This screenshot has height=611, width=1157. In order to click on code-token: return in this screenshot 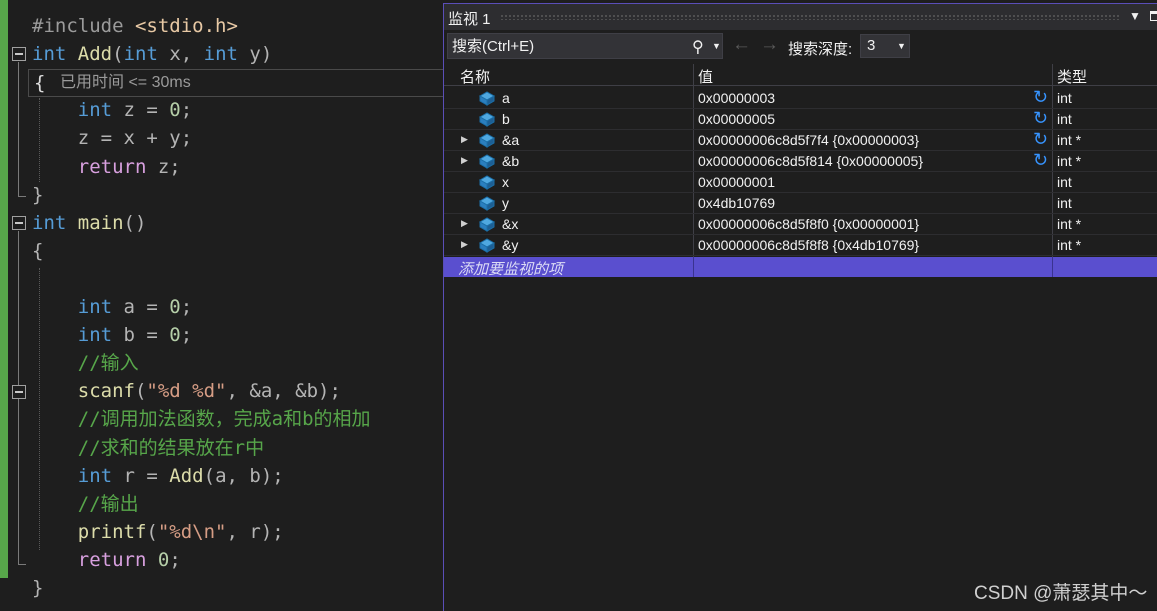, I will do `click(112, 167)`.